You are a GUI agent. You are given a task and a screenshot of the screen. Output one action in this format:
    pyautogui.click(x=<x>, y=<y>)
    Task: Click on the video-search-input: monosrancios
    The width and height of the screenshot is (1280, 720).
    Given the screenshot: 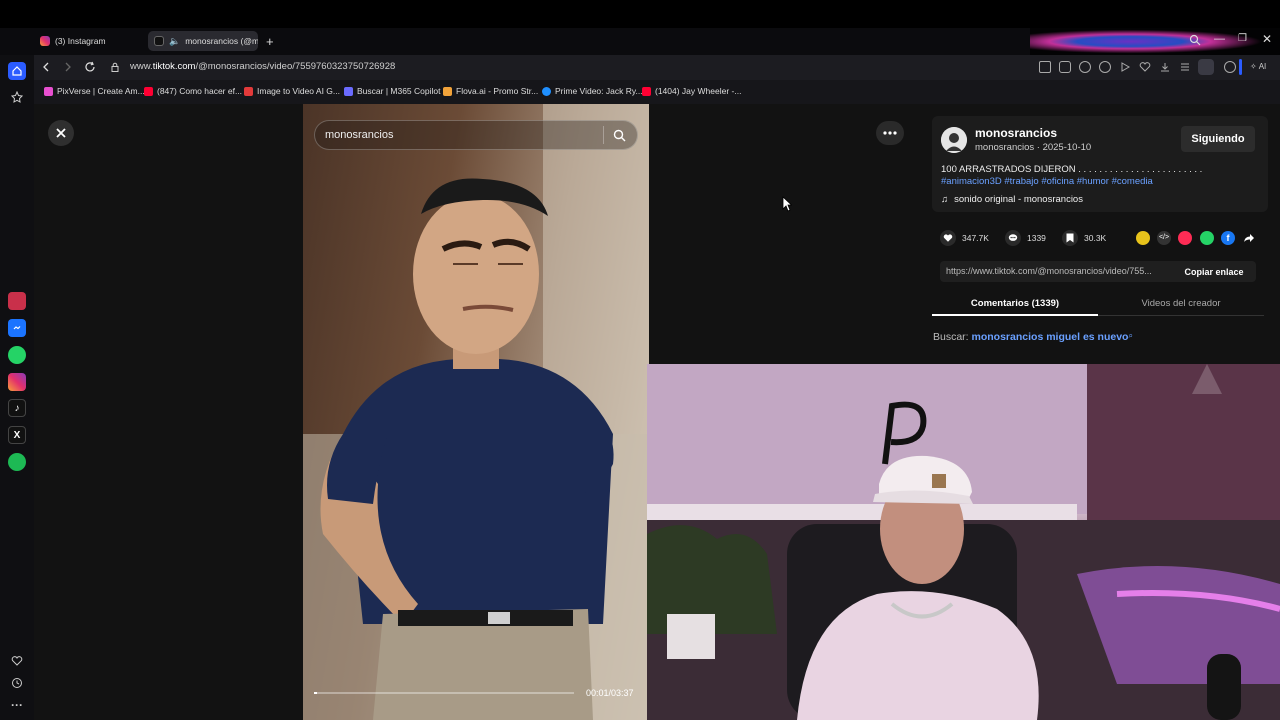 What is the action you would take?
    pyautogui.click(x=476, y=135)
    